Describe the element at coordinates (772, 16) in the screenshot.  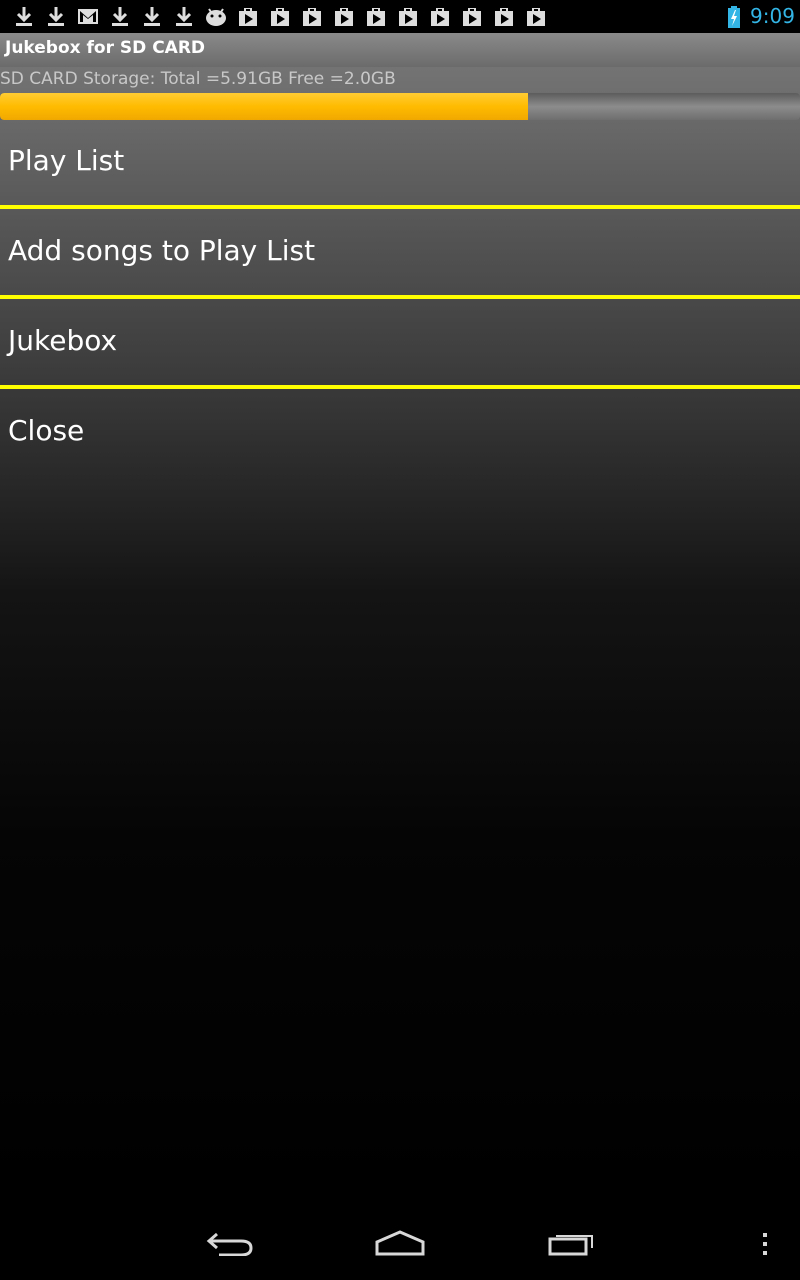
I see `status-clock: 9:09` at that location.